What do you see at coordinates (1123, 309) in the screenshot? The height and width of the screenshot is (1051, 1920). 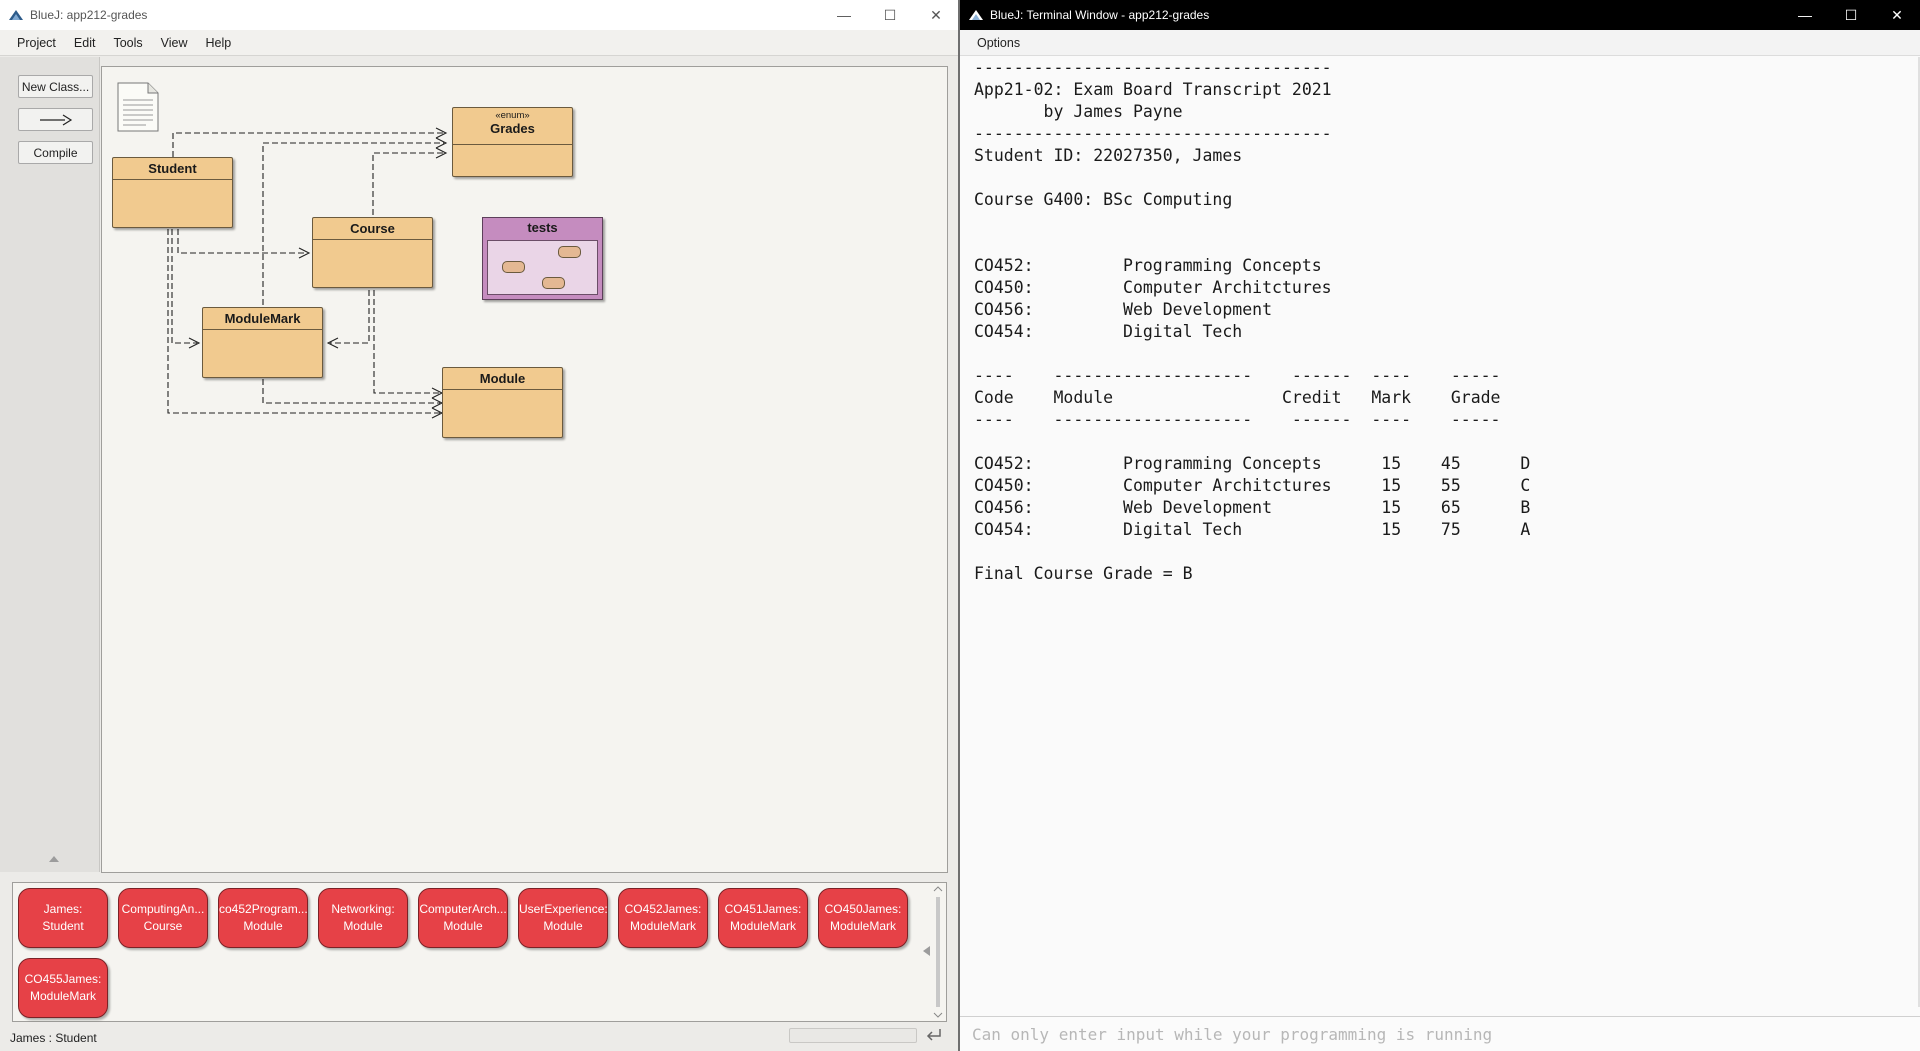 I see `terminal-line: CO456: Web Development` at bounding box center [1123, 309].